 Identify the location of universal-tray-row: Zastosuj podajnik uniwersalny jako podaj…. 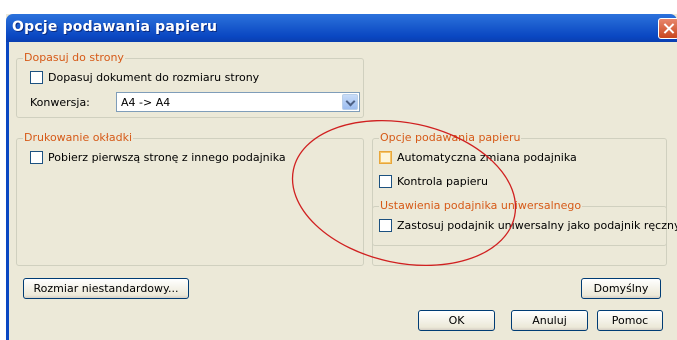
(528, 225).